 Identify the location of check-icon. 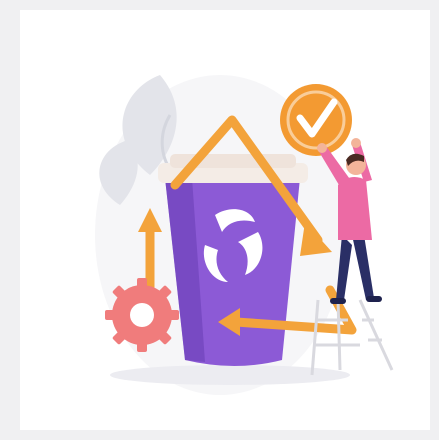
(316, 120).